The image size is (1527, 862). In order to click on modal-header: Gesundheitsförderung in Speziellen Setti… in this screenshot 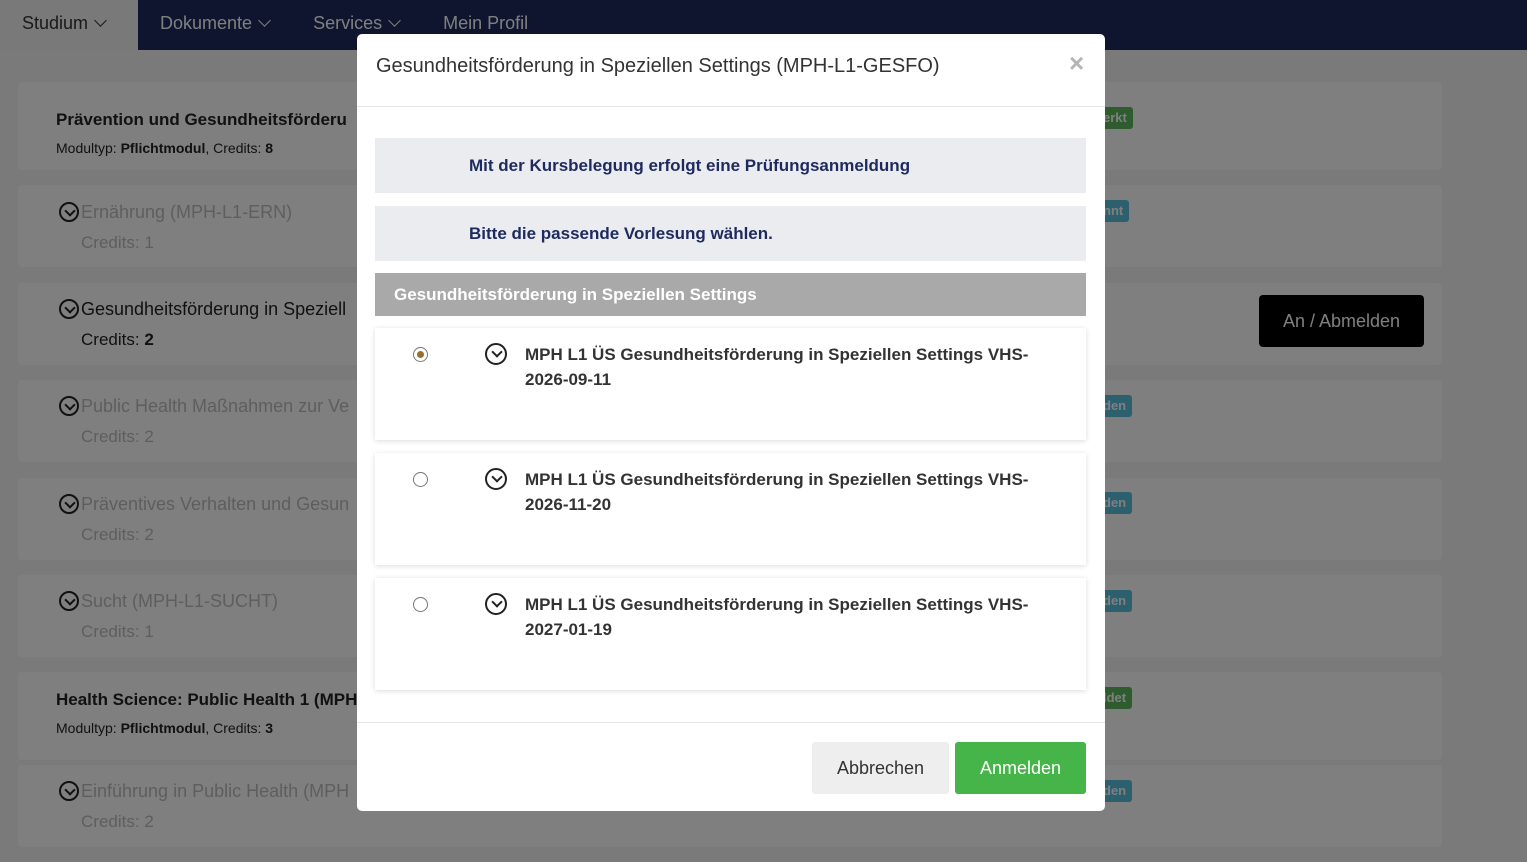, I will do `click(731, 70)`.